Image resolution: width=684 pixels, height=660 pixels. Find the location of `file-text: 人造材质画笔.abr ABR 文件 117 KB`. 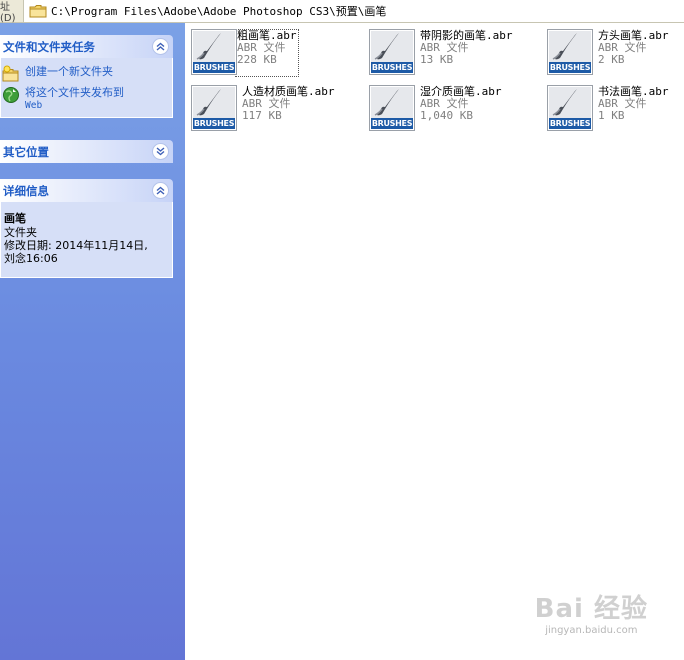

file-text: 人造材质画笔.abr ABR 文件 117 KB is located at coordinates (288, 109).